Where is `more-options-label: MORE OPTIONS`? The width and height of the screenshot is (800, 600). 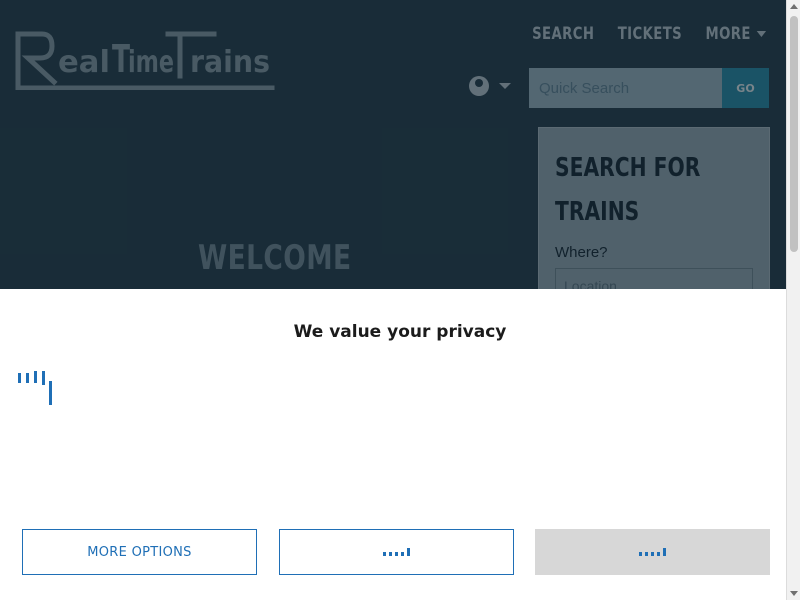 more-options-label: MORE OPTIONS is located at coordinates (139, 552).